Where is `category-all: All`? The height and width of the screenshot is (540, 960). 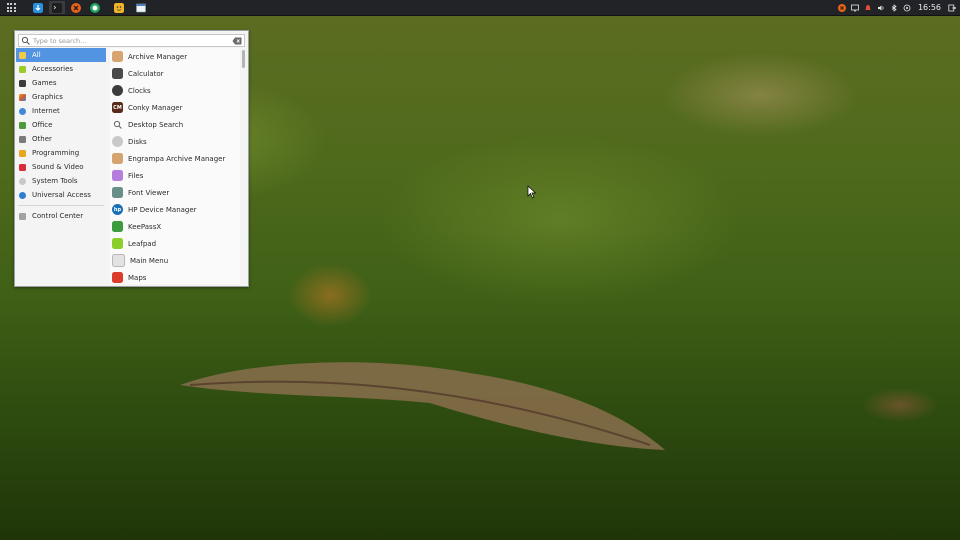 category-all: All is located at coordinates (61, 55).